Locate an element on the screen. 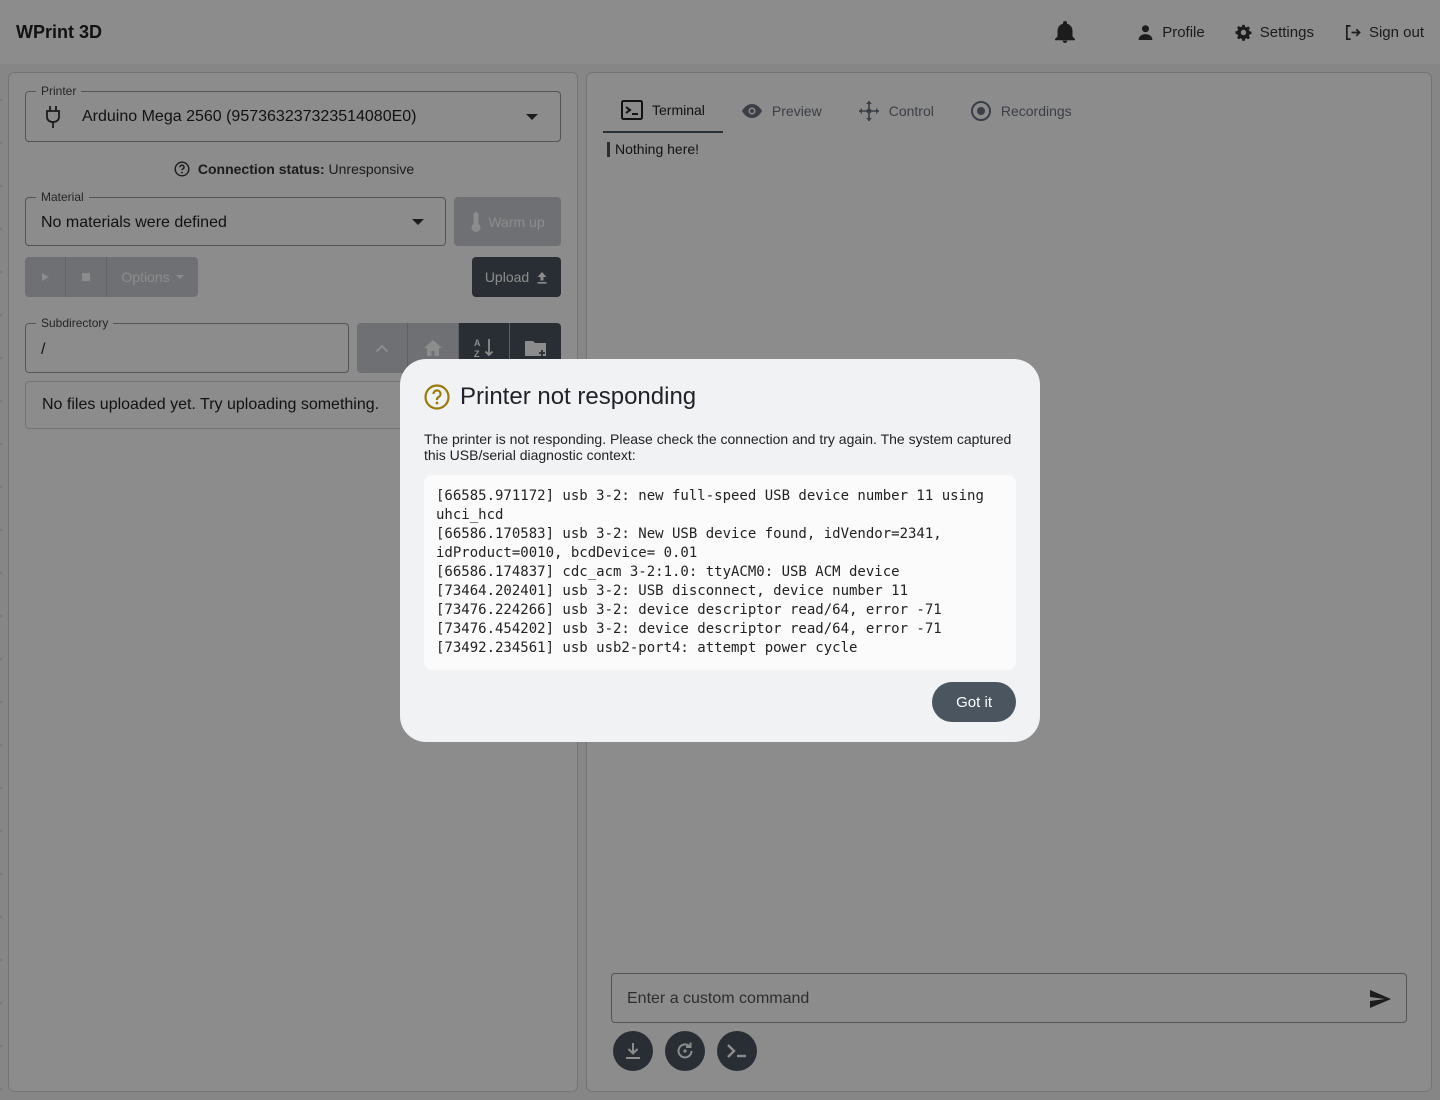 This screenshot has width=1440, height=1100. help-circle-icon is located at coordinates (437, 397).